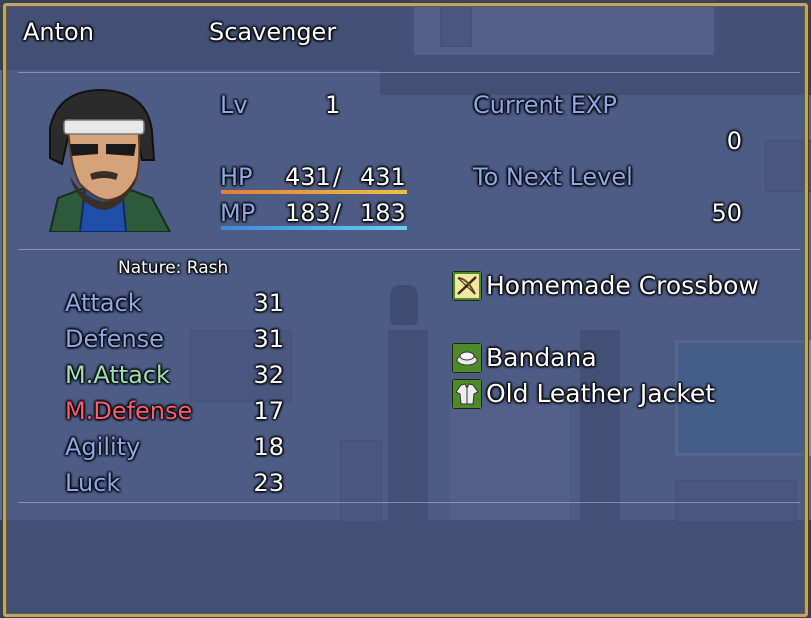 This screenshot has width=811, height=618. What do you see at coordinates (545, 105) in the screenshot?
I see `current-exp-label: Current EXP` at bounding box center [545, 105].